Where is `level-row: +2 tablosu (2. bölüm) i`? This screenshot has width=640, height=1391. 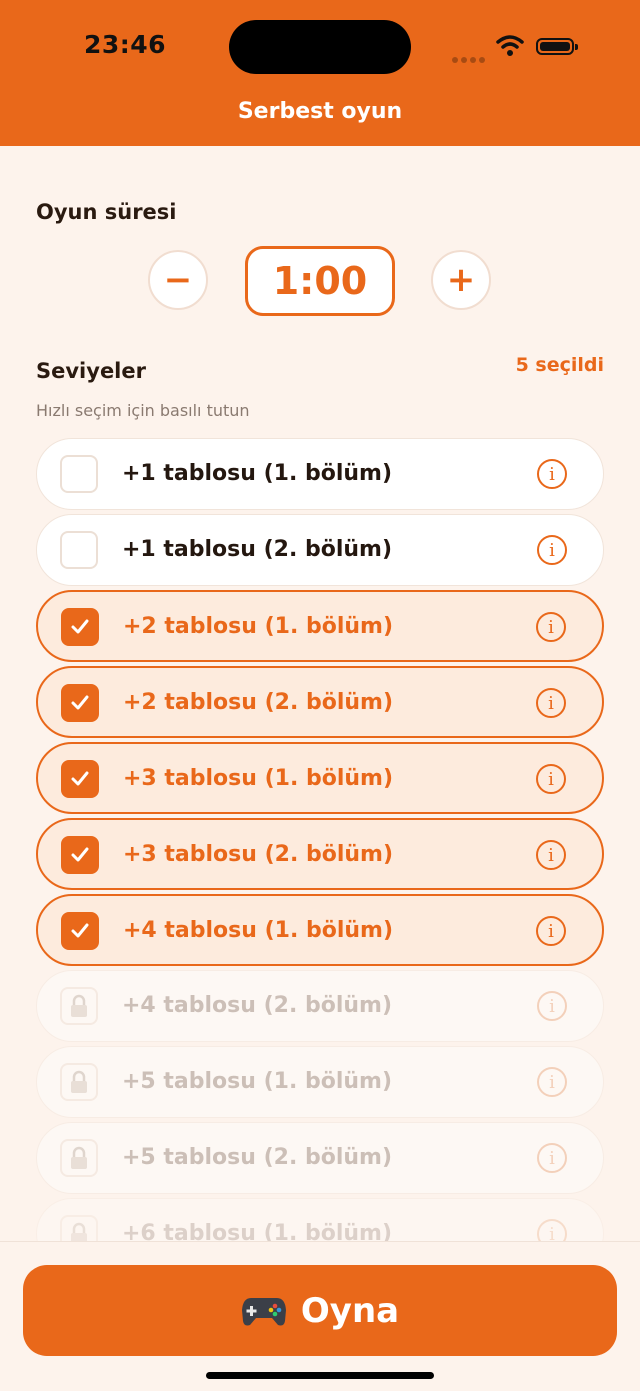
level-row: +2 tablosu (2. bölüm) i is located at coordinates (320, 702).